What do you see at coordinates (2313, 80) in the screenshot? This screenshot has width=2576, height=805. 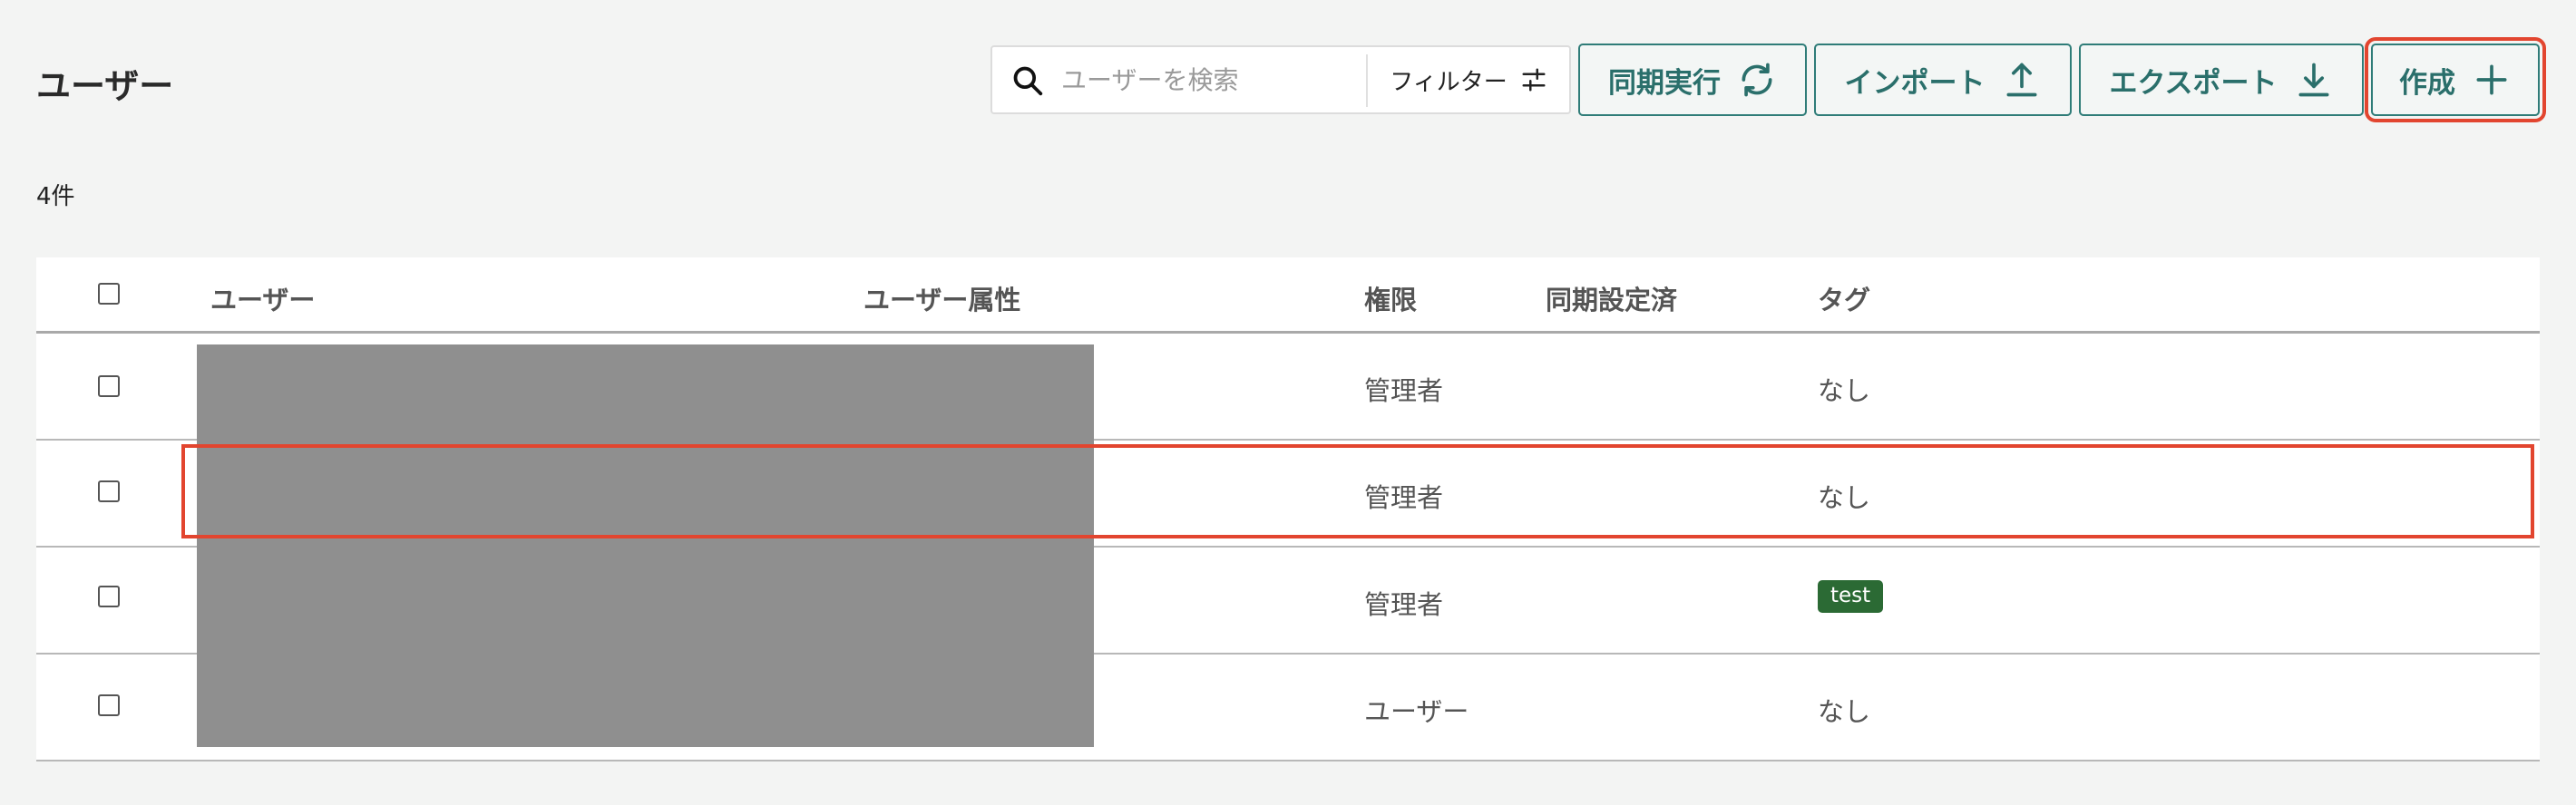 I see `download-icon` at bounding box center [2313, 80].